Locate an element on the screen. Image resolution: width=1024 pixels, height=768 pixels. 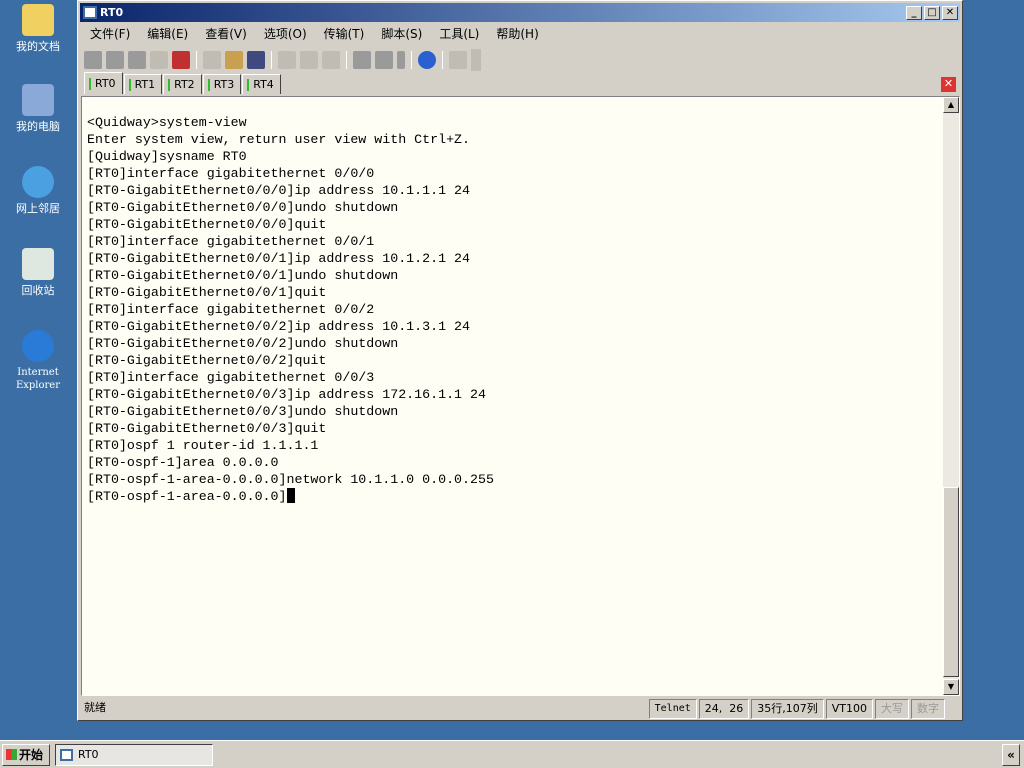
network-icon is located at coordinates (38, 182).